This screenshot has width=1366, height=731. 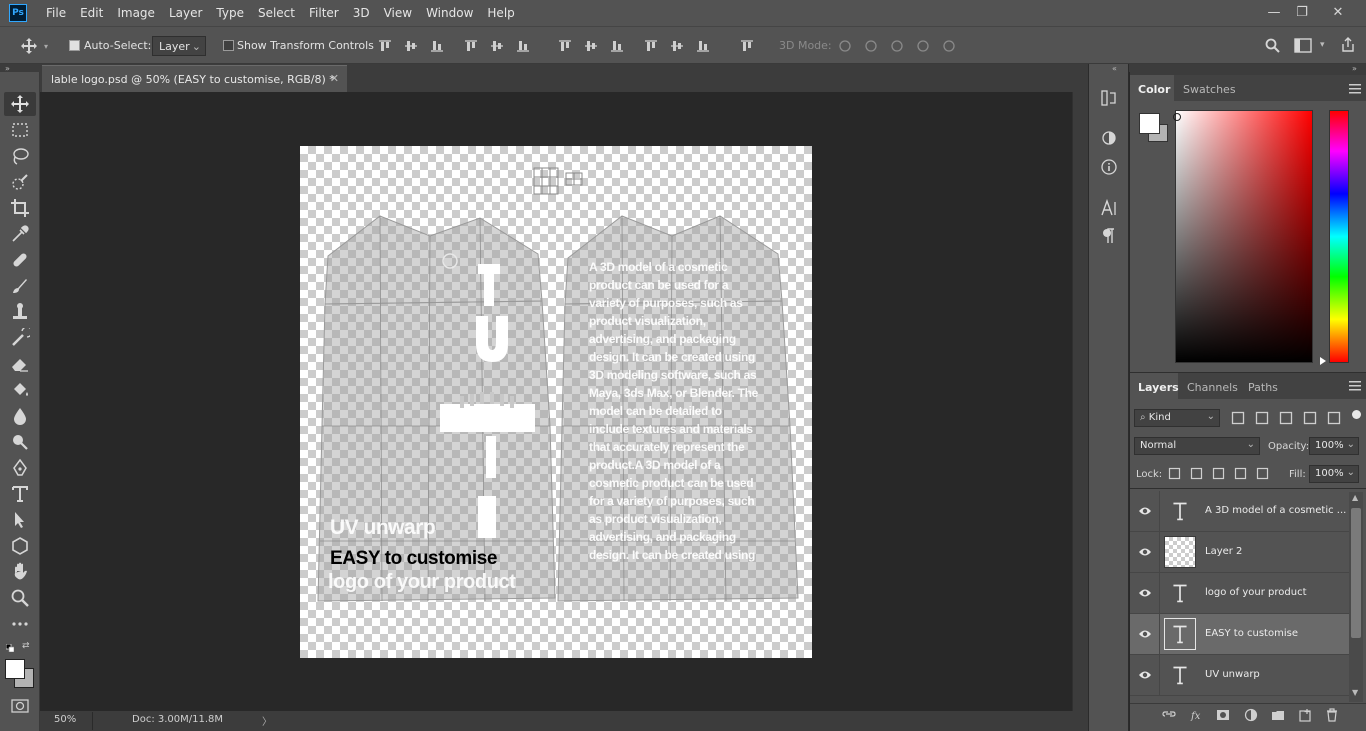 I want to click on trash-icon, so click(x=1332, y=715).